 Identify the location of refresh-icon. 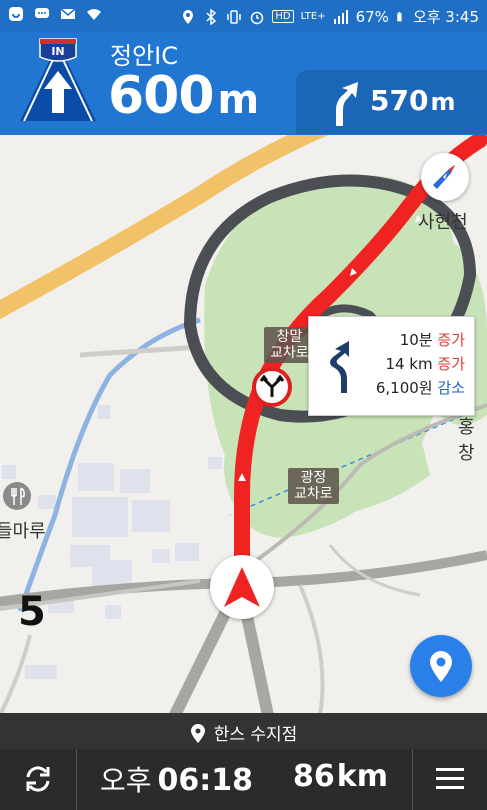
(38, 779).